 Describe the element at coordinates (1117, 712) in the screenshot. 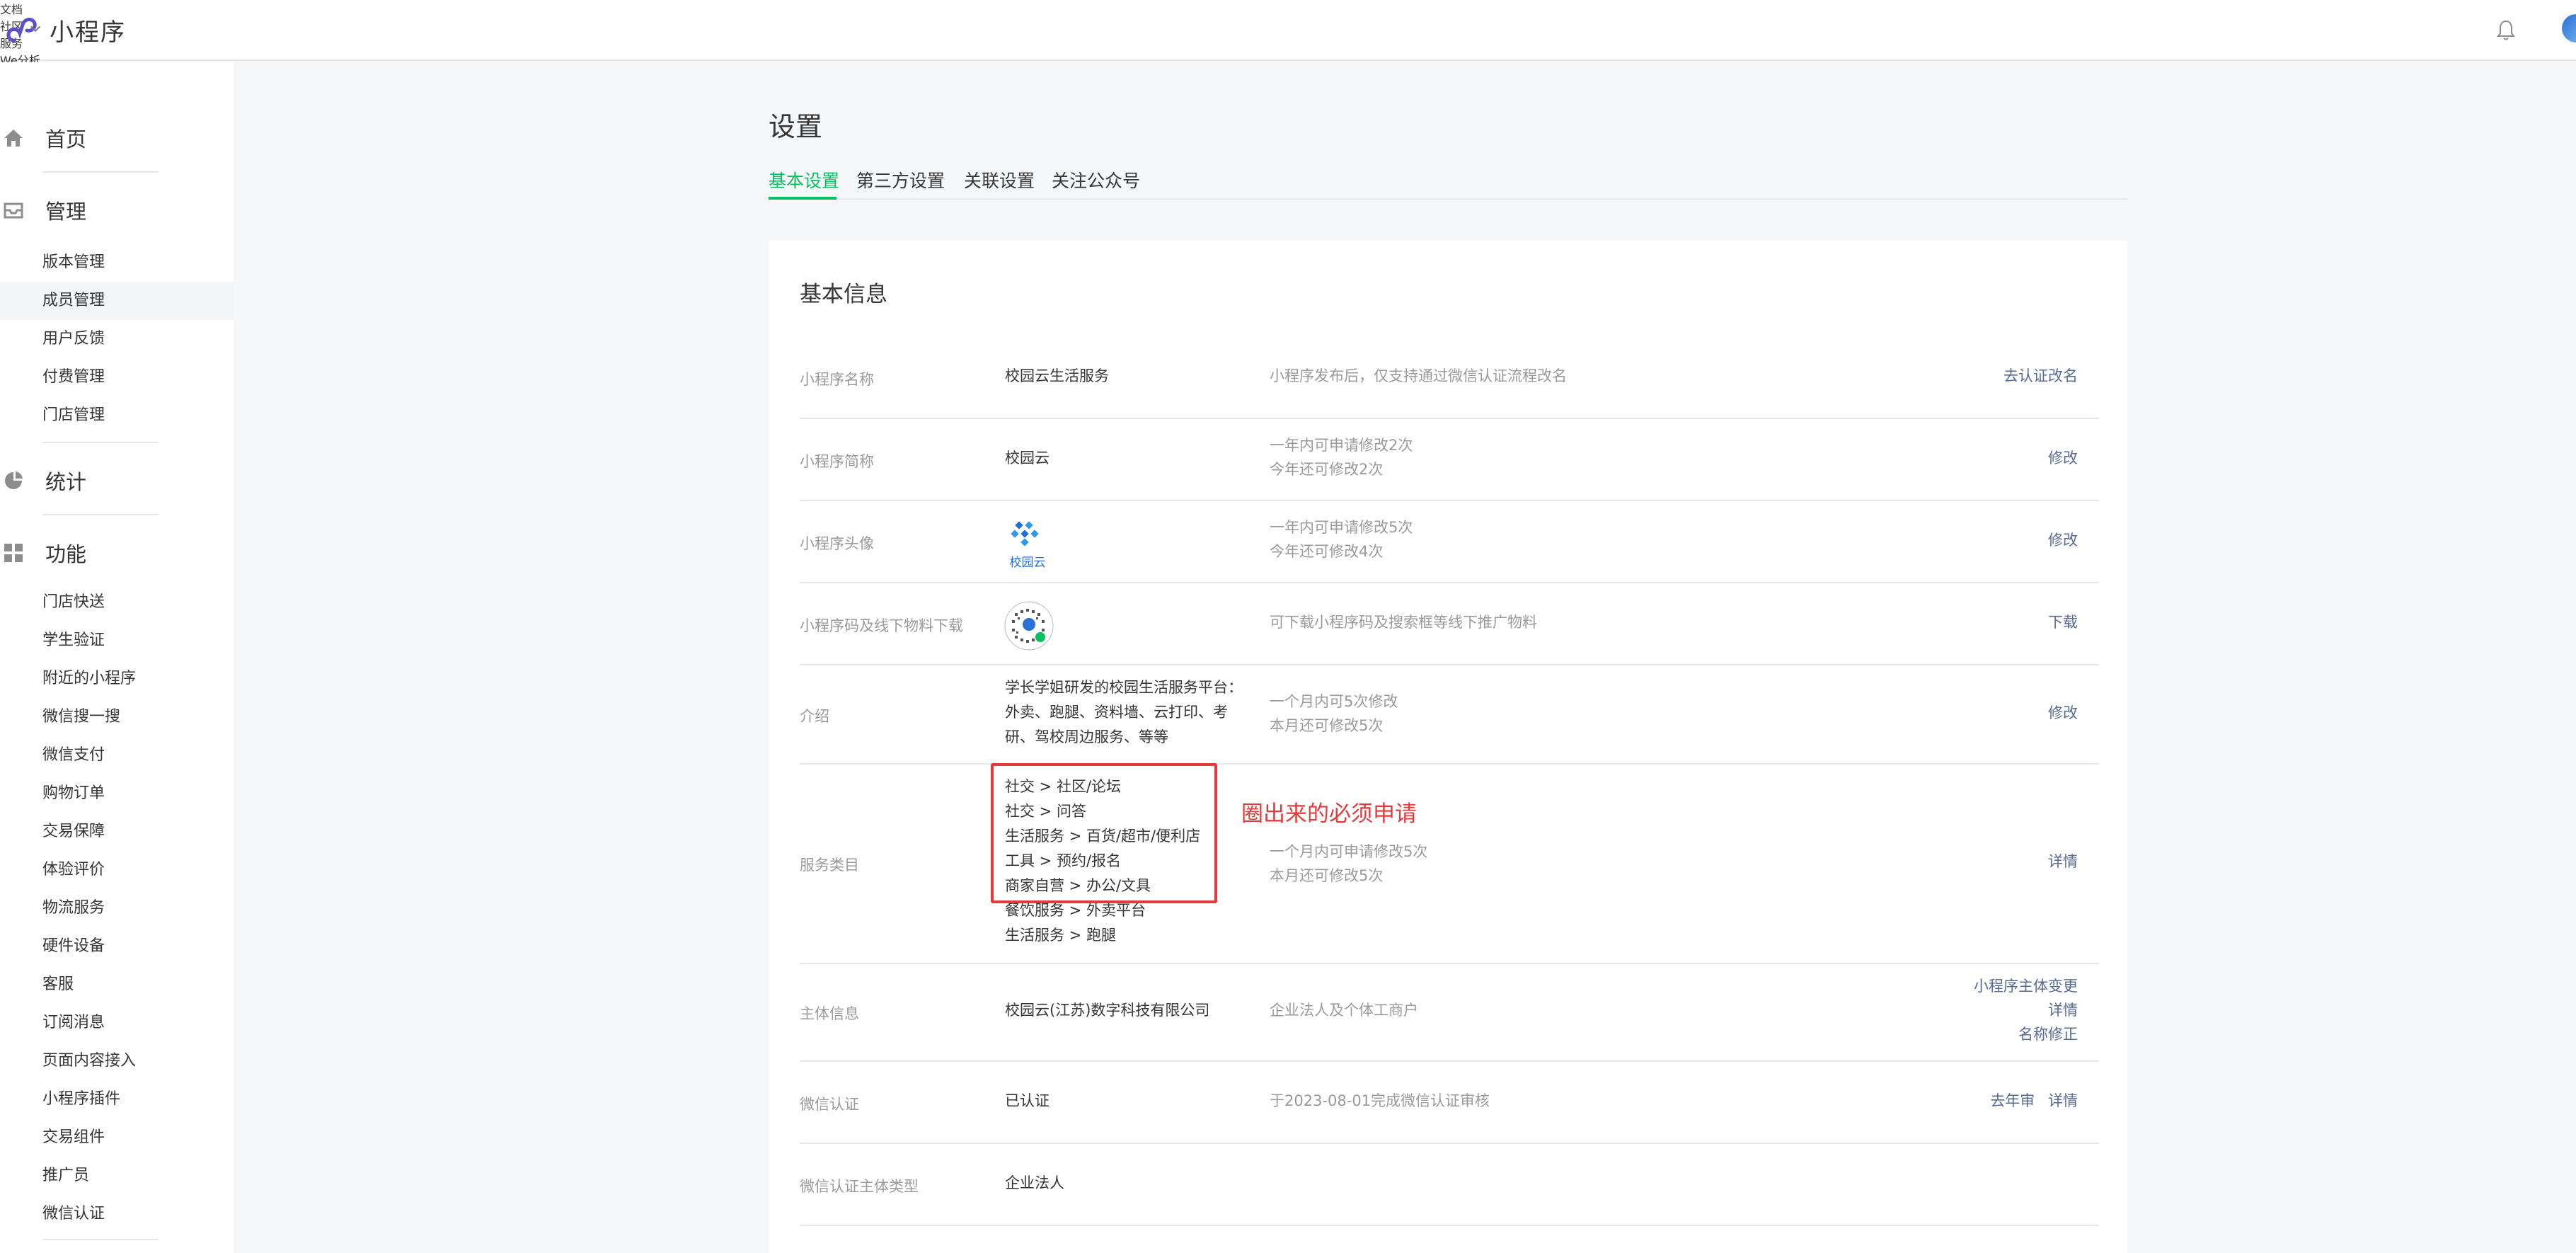

I see `intro-line: 外卖、跑腿、资料墙、云打印、考` at that location.